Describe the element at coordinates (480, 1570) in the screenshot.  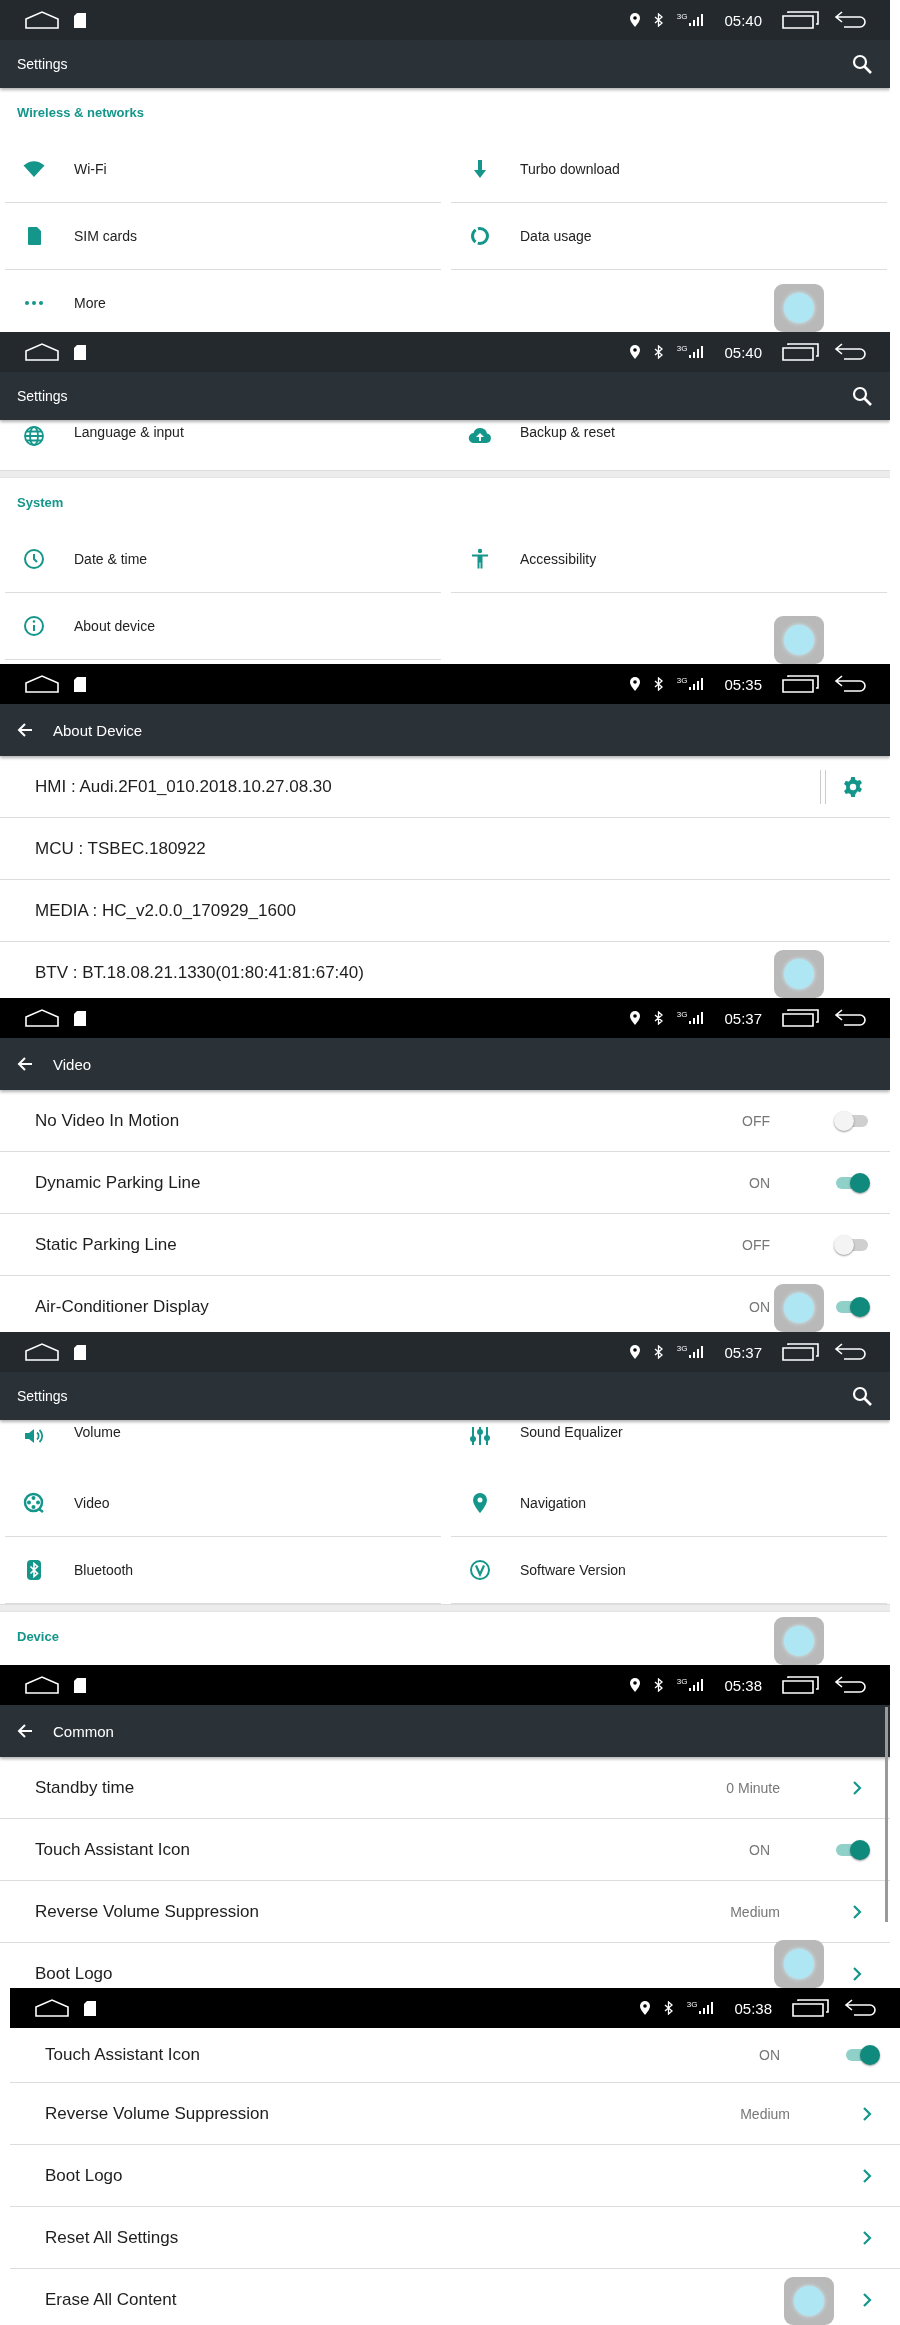
I see `v-circle-icon` at that location.